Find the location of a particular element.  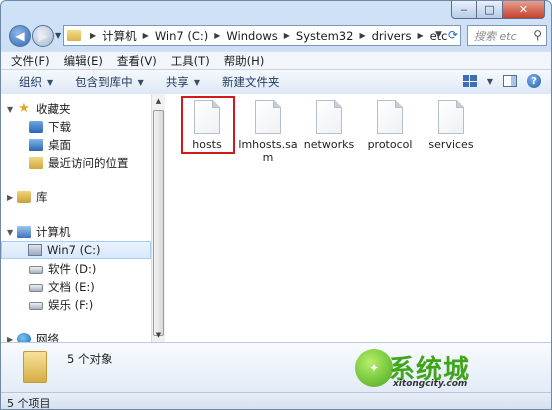

maximize-button: □ is located at coordinates (490, 10).